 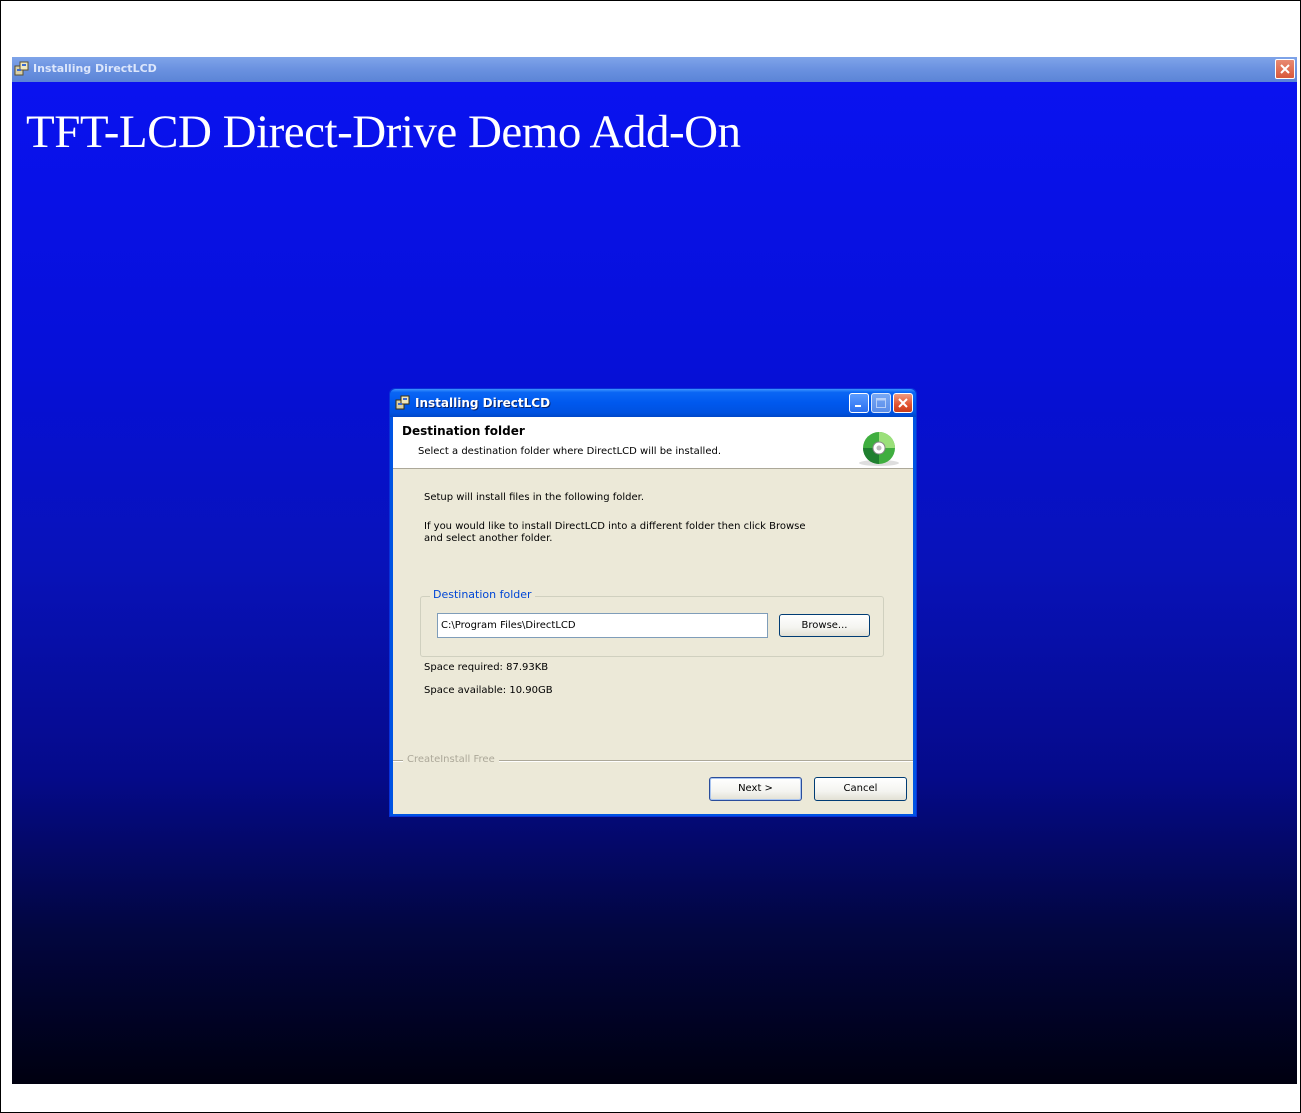 What do you see at coordinates (858, 406) in the screenshot?
I see `minimize-icon` at bounding box center [858, 406].